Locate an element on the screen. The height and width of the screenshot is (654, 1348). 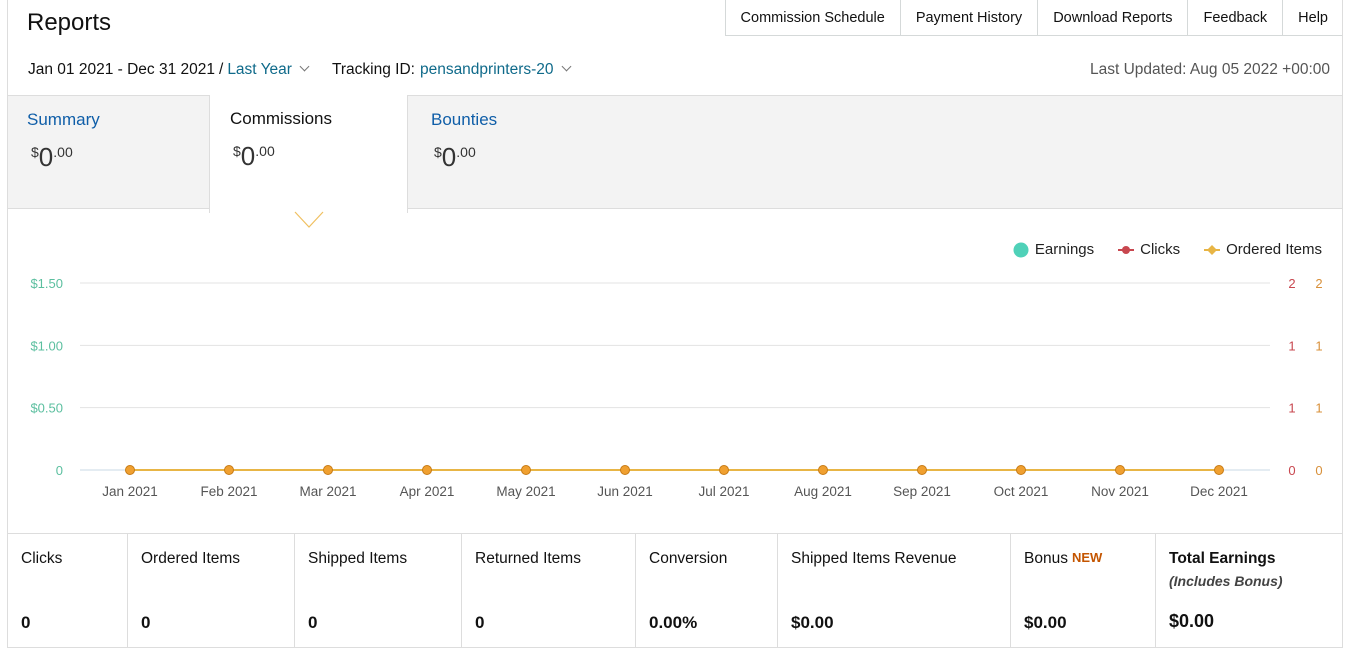
x-tick-label: Apr 2021 is located at coordinates (427, 491).